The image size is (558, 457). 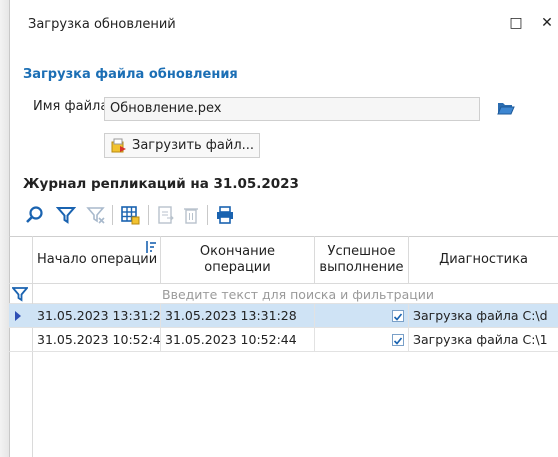 What do you see at coordinates (21, 260) in the screenshot?
I see `grid-corner` at bounding box center [21, 260].